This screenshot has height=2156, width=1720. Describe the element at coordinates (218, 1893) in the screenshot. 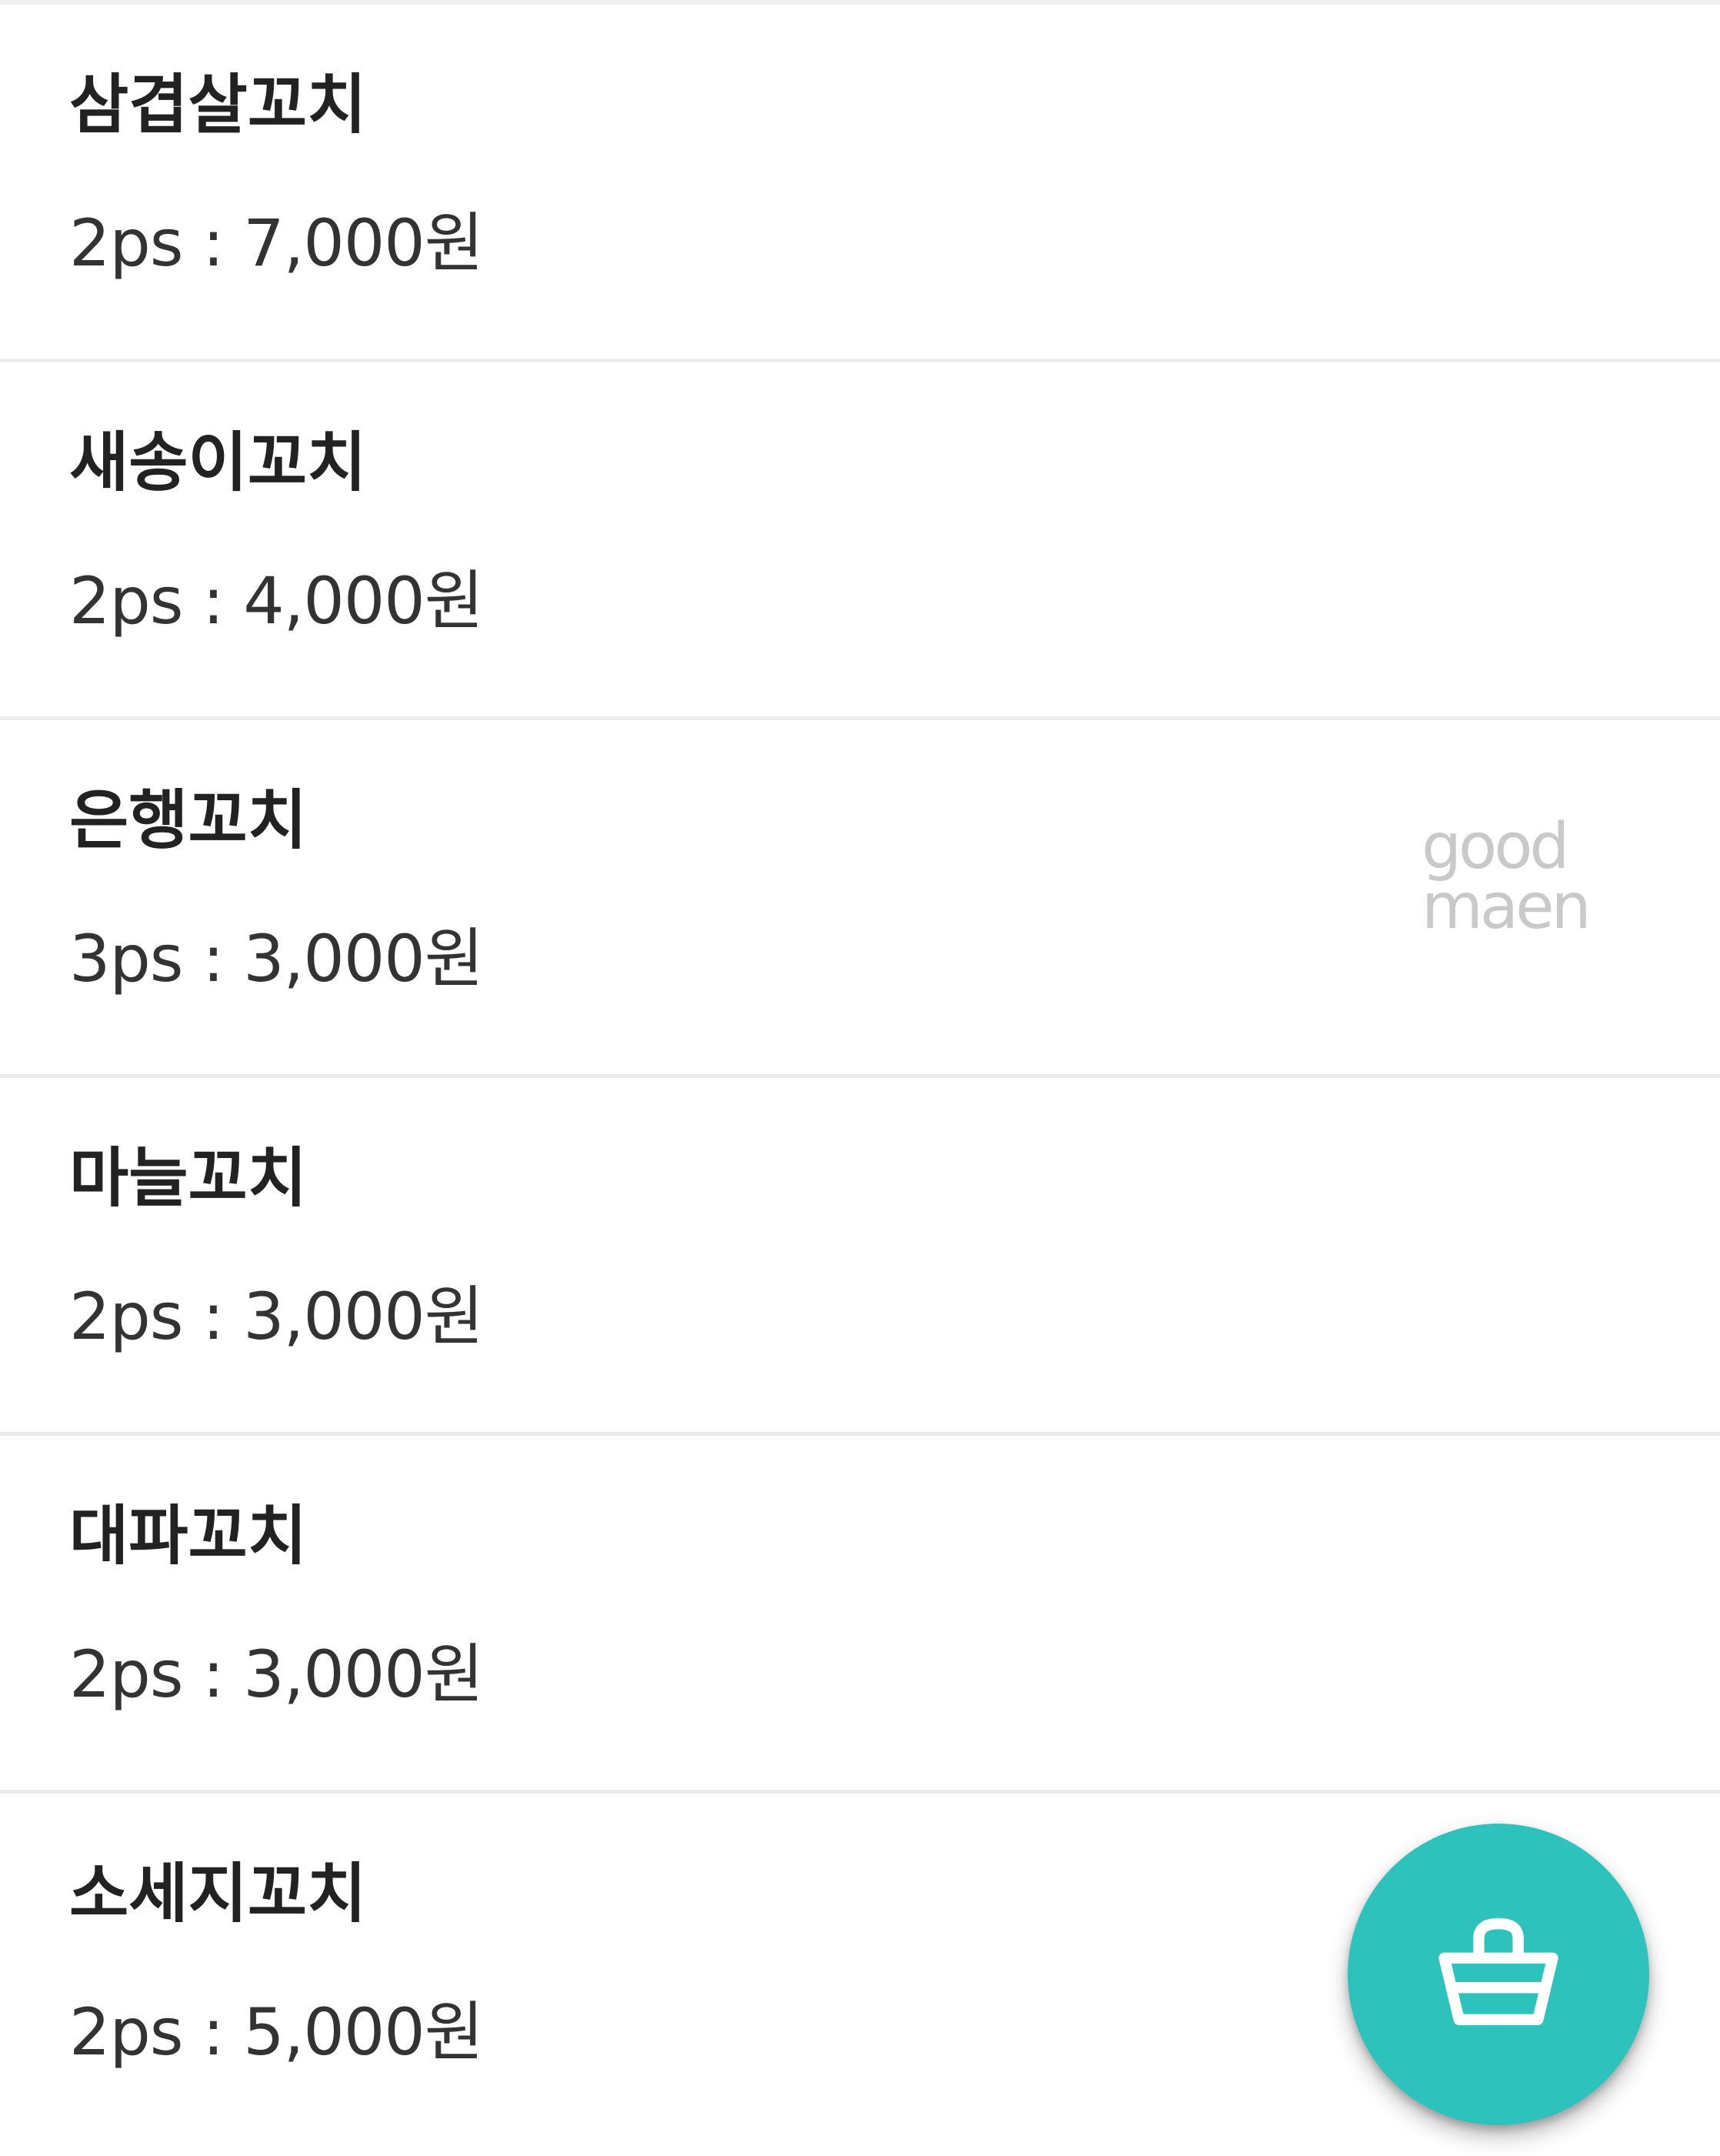

I see `menu-item-name: 소세지꼬치` at that location.